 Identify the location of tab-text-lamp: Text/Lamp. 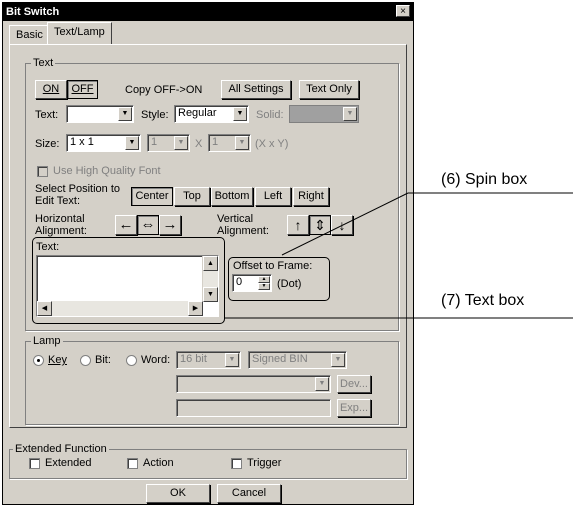
(79, 33).